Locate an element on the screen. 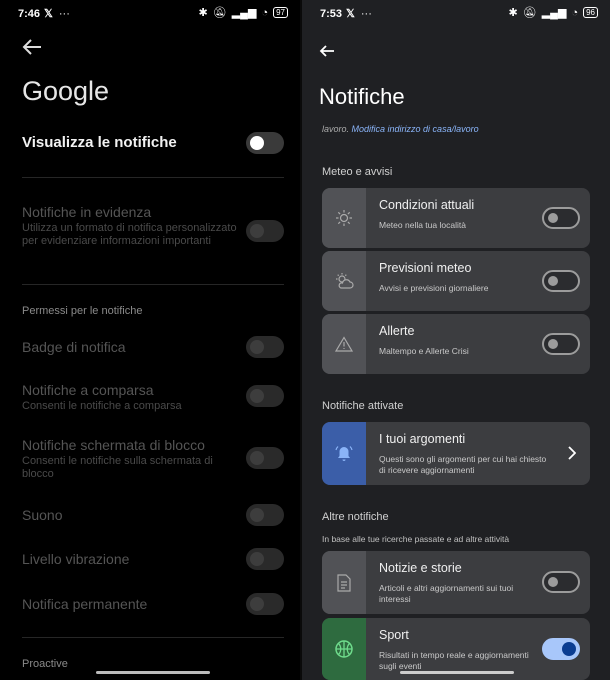  status-bar: 7:53 𝕏 ··· ✱ 🔕︎ ▂▄▆ ◔ 96 is located at coordinates (456, 13).